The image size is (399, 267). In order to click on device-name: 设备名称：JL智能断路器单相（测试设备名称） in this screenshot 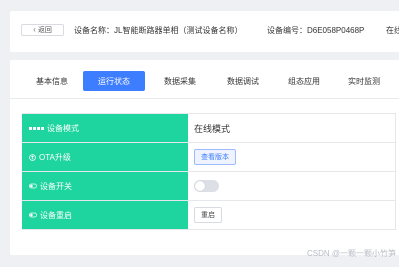, I will do `click(158, 30)`.